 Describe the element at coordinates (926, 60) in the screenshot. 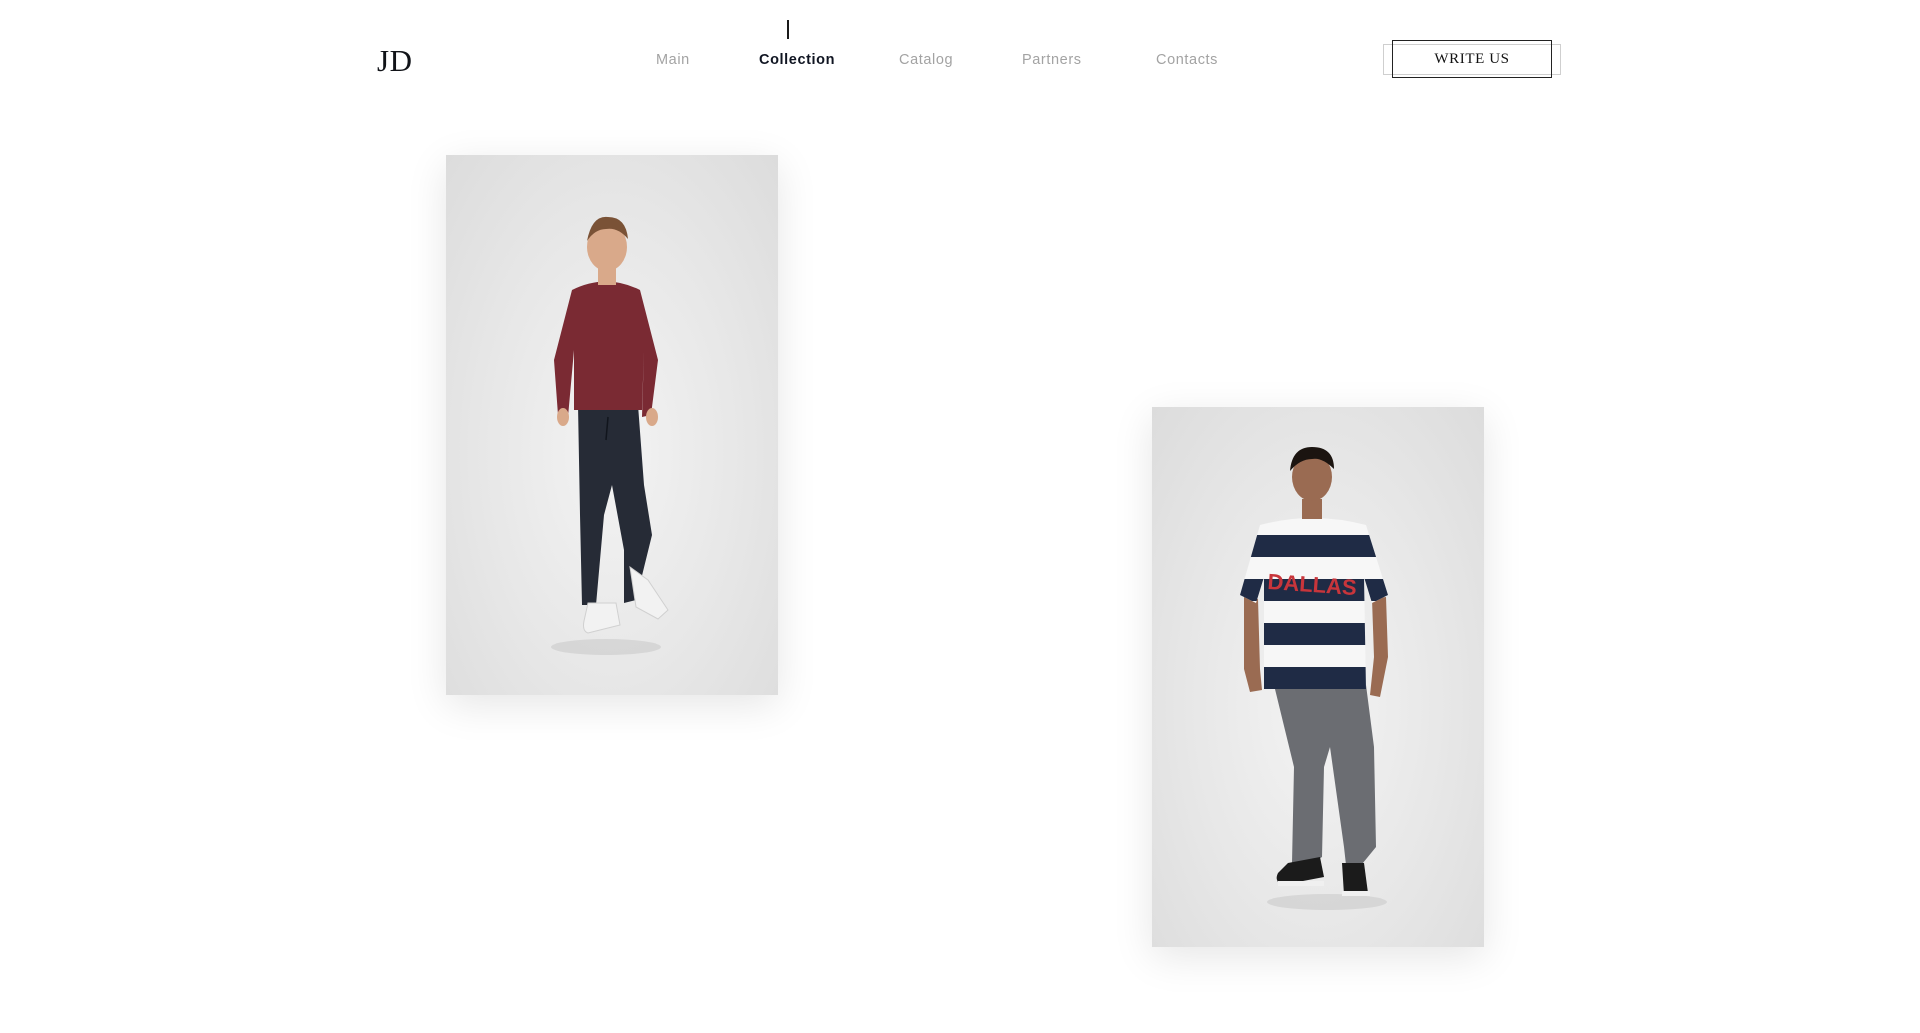

I see `nav-item-catalog: Catalog` at that location.